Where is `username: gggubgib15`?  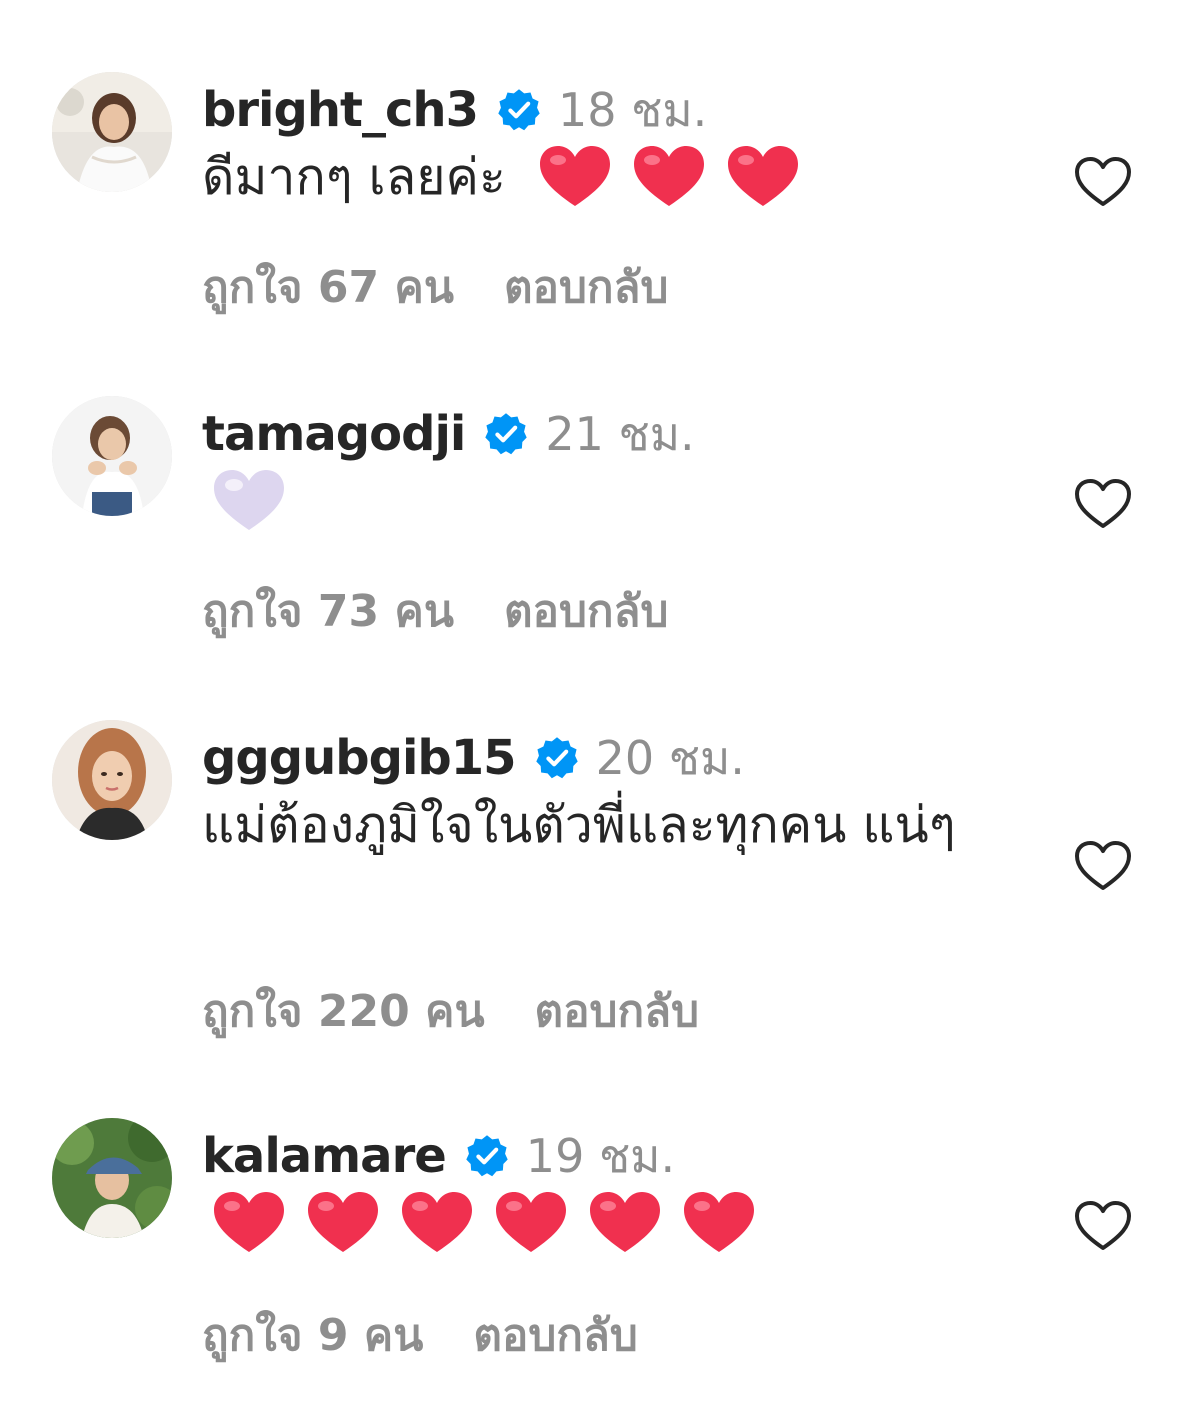
username: gggubgib15 is located at coordinates (359, 758).